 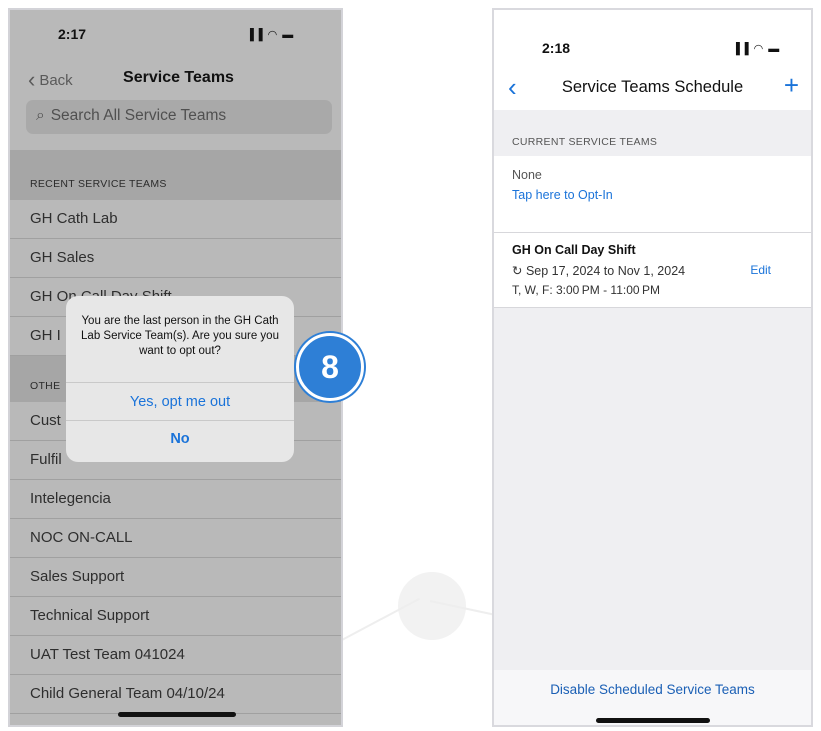 I want to click on list-item: NOC ON-CALL, so click(x=175, y=538).